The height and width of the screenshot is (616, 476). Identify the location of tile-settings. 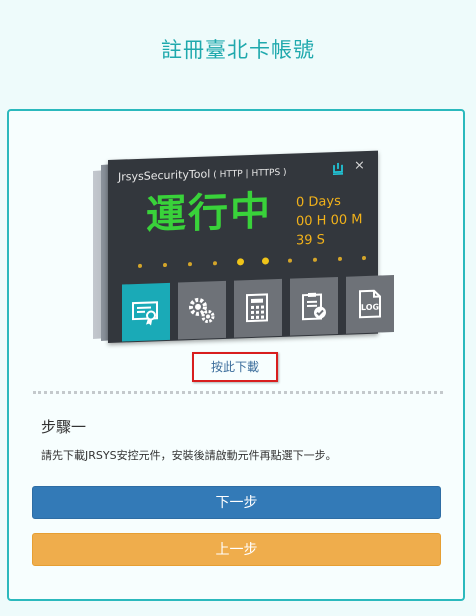
(202, 310).